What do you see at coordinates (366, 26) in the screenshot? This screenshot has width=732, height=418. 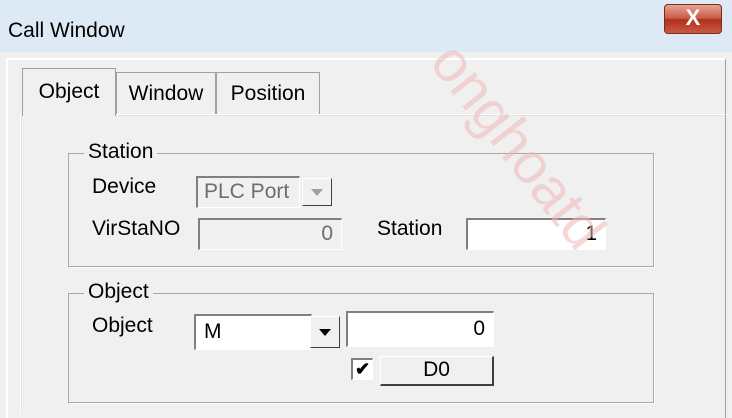 I see `title-bar: Call Window X` at bounding box center [366, 26].